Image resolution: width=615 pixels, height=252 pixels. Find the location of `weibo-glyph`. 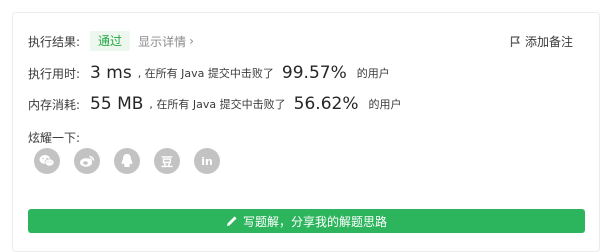

weibo-glyph is located at coordinates (87, 161).